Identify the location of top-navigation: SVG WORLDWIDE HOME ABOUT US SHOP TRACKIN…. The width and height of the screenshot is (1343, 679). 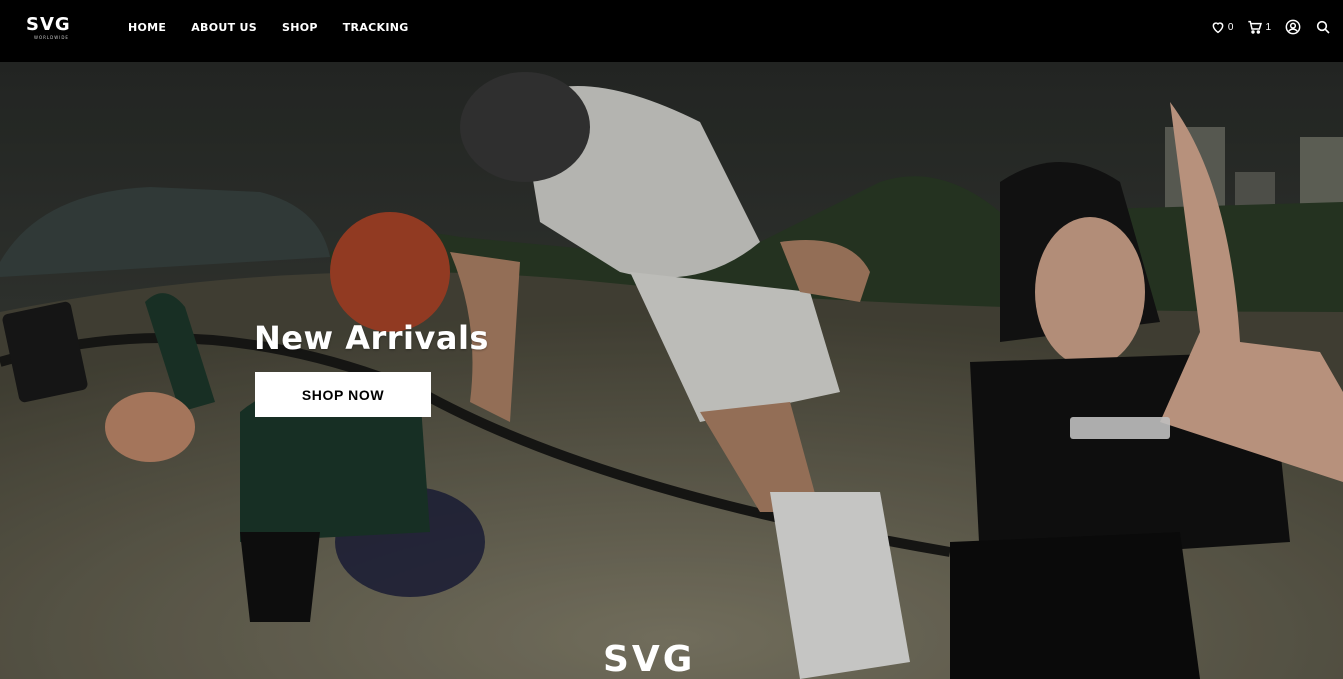
(671, 31).